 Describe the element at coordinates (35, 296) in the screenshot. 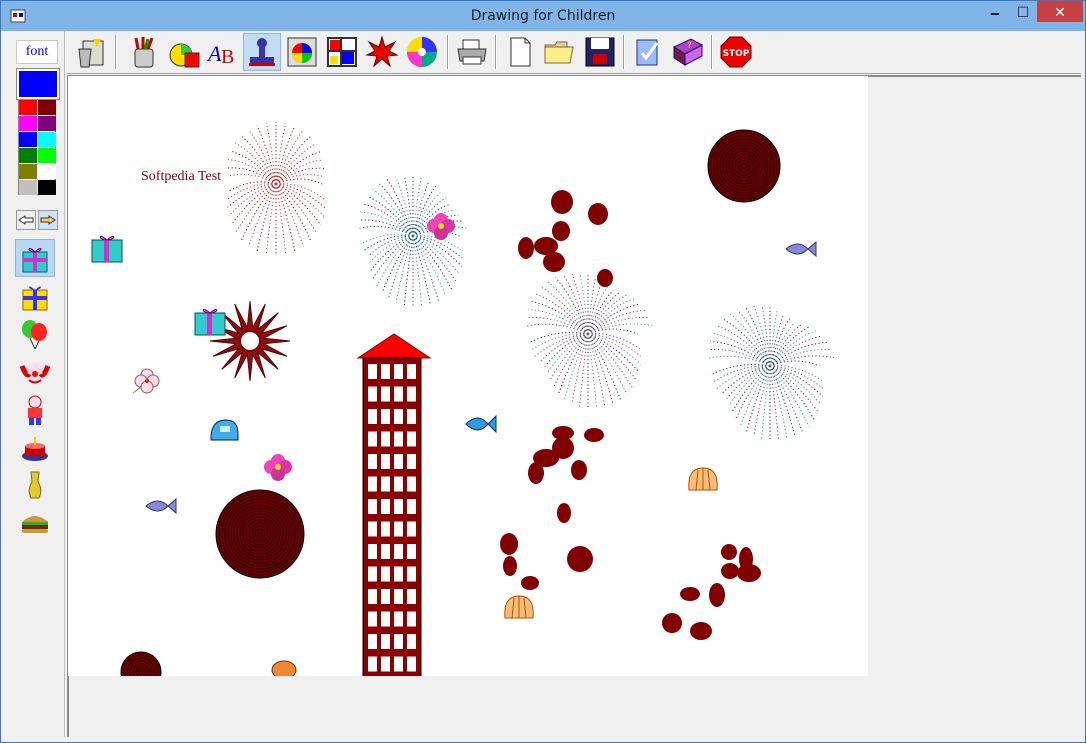

I see `stamp-gift-yellow` at that location.